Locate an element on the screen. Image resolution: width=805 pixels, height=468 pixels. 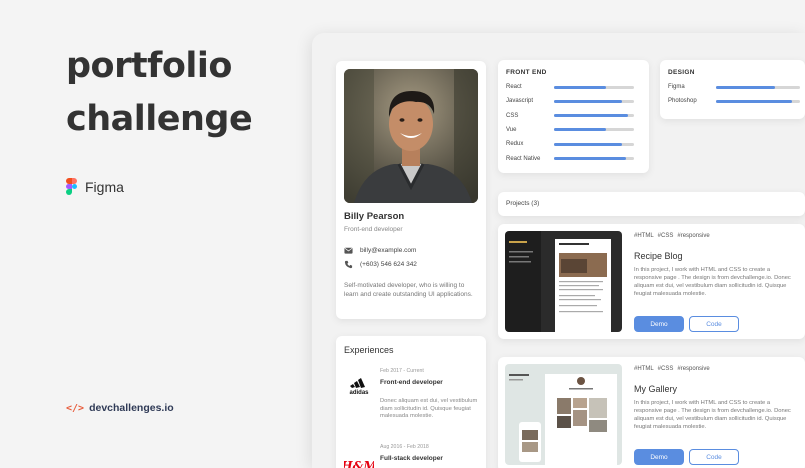
experience-date: Aug 2016 - Feb 2018 is located at coordinates (404, 447).